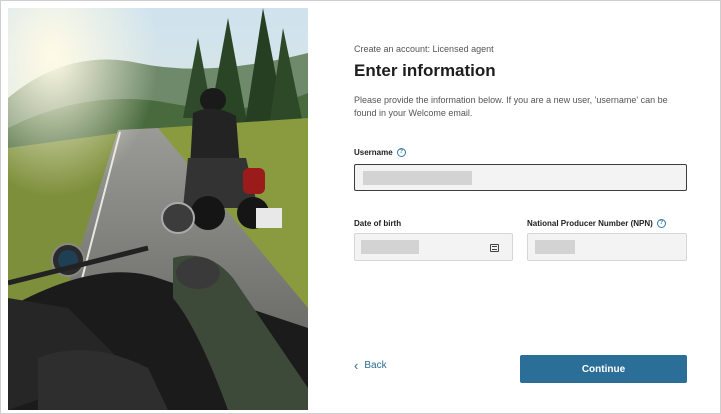 This screenshot has height=414, width=721. I want to click on step-eyebrow: Create an account: Licensed agent, so click(424, 49).